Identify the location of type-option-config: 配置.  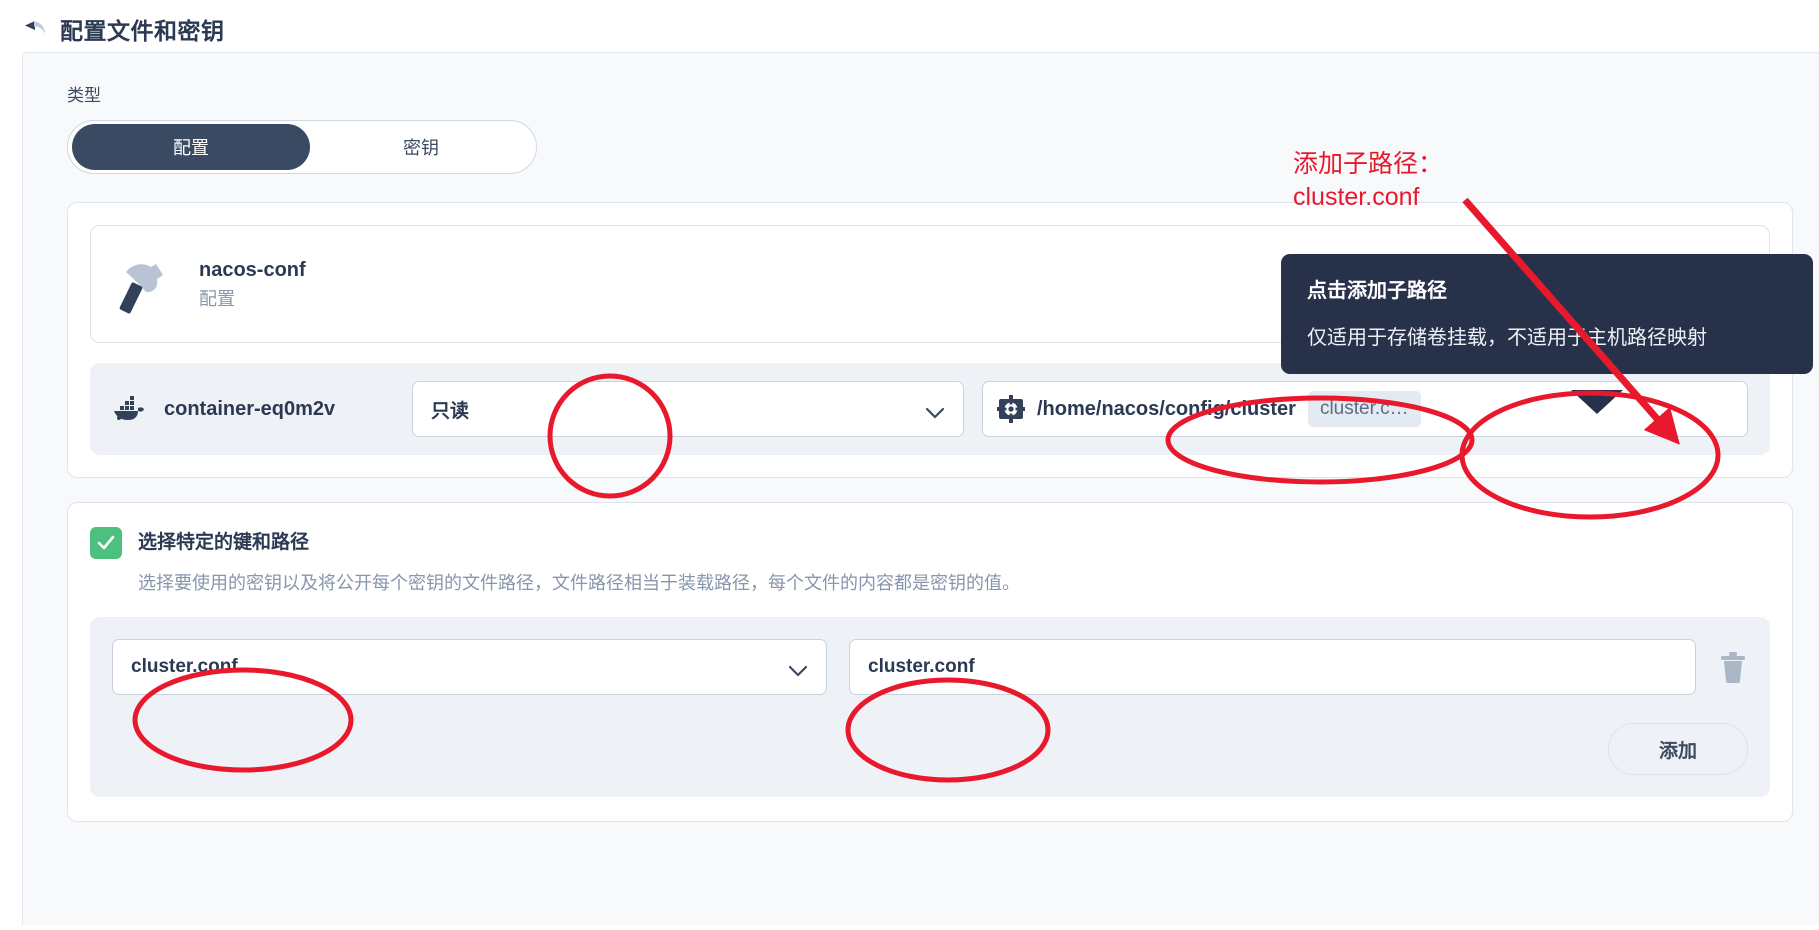
(191, 147).